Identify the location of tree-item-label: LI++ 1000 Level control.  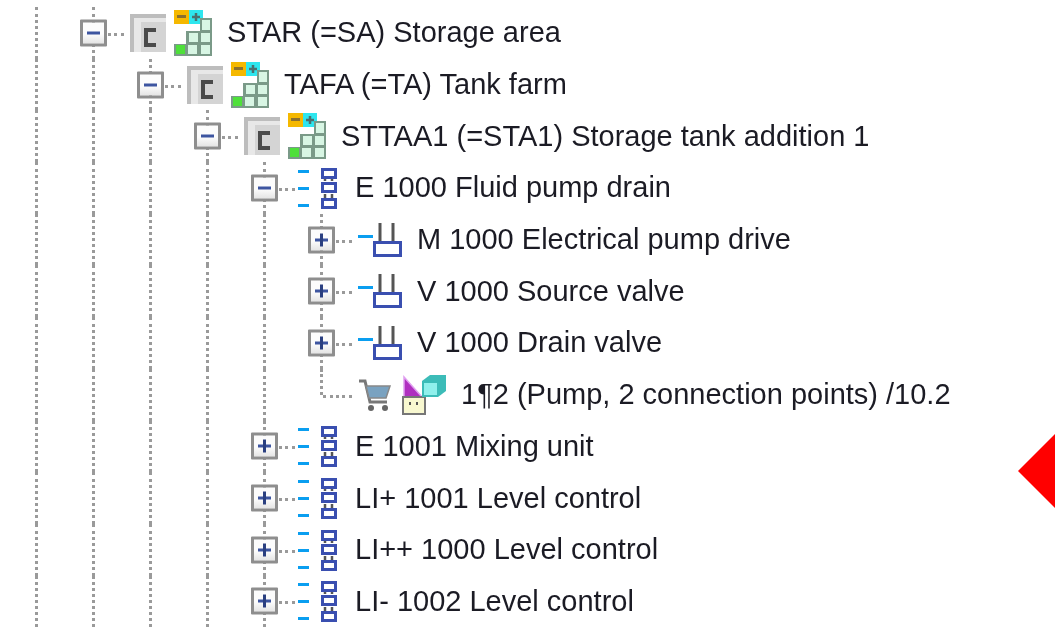
(507, 550).